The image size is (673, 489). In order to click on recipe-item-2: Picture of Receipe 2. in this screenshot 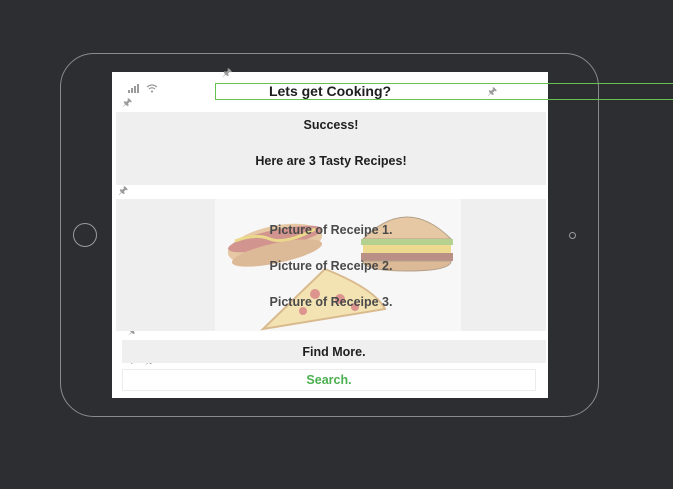, I will do `click(331, 266)`.